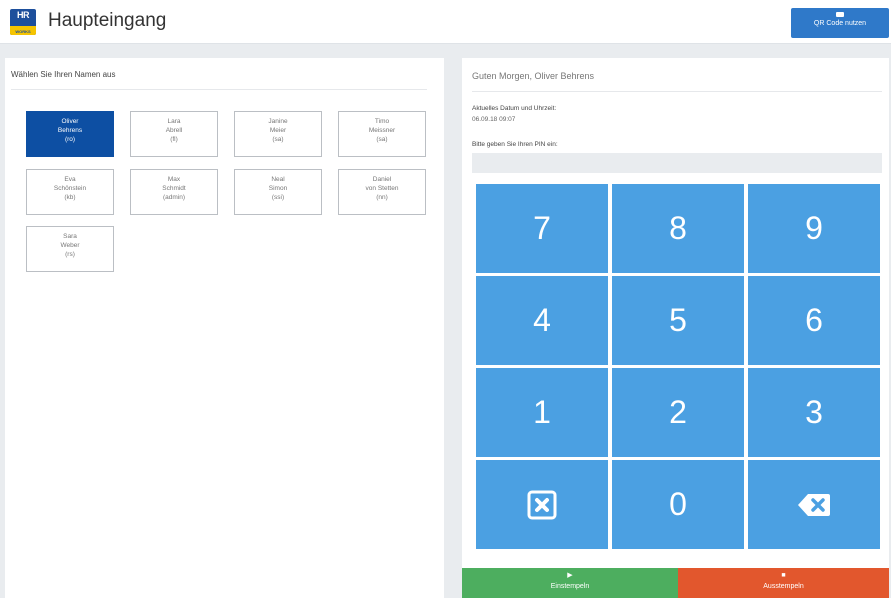 The height and width of the screenshot is (598, 891). I want to click on user-last-name: Abrell, so click(174, 130).